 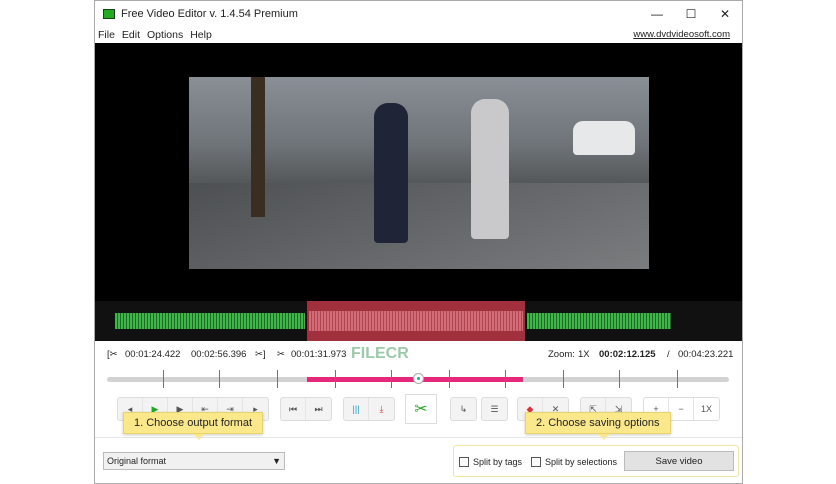 I want to click on next-marker-icon: ⏭, so click(x=318, y=409).